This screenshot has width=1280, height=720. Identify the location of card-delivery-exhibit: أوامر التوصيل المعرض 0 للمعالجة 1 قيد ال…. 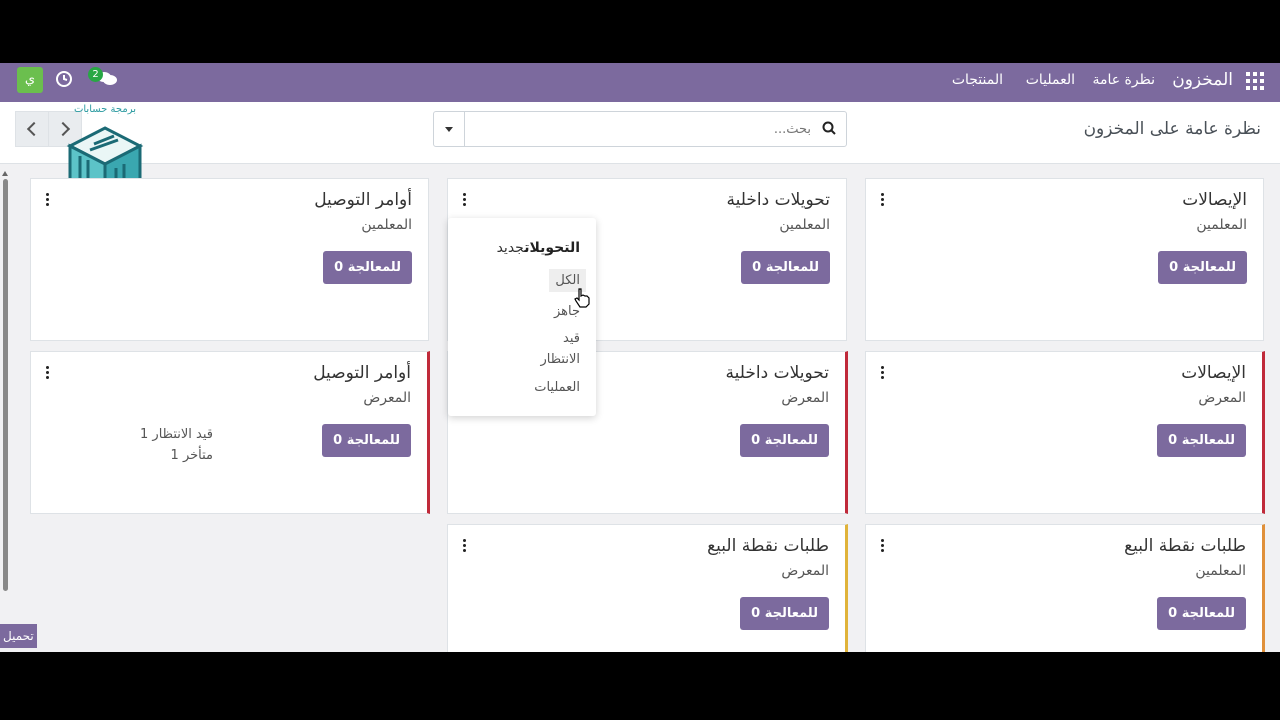
(230, 432).